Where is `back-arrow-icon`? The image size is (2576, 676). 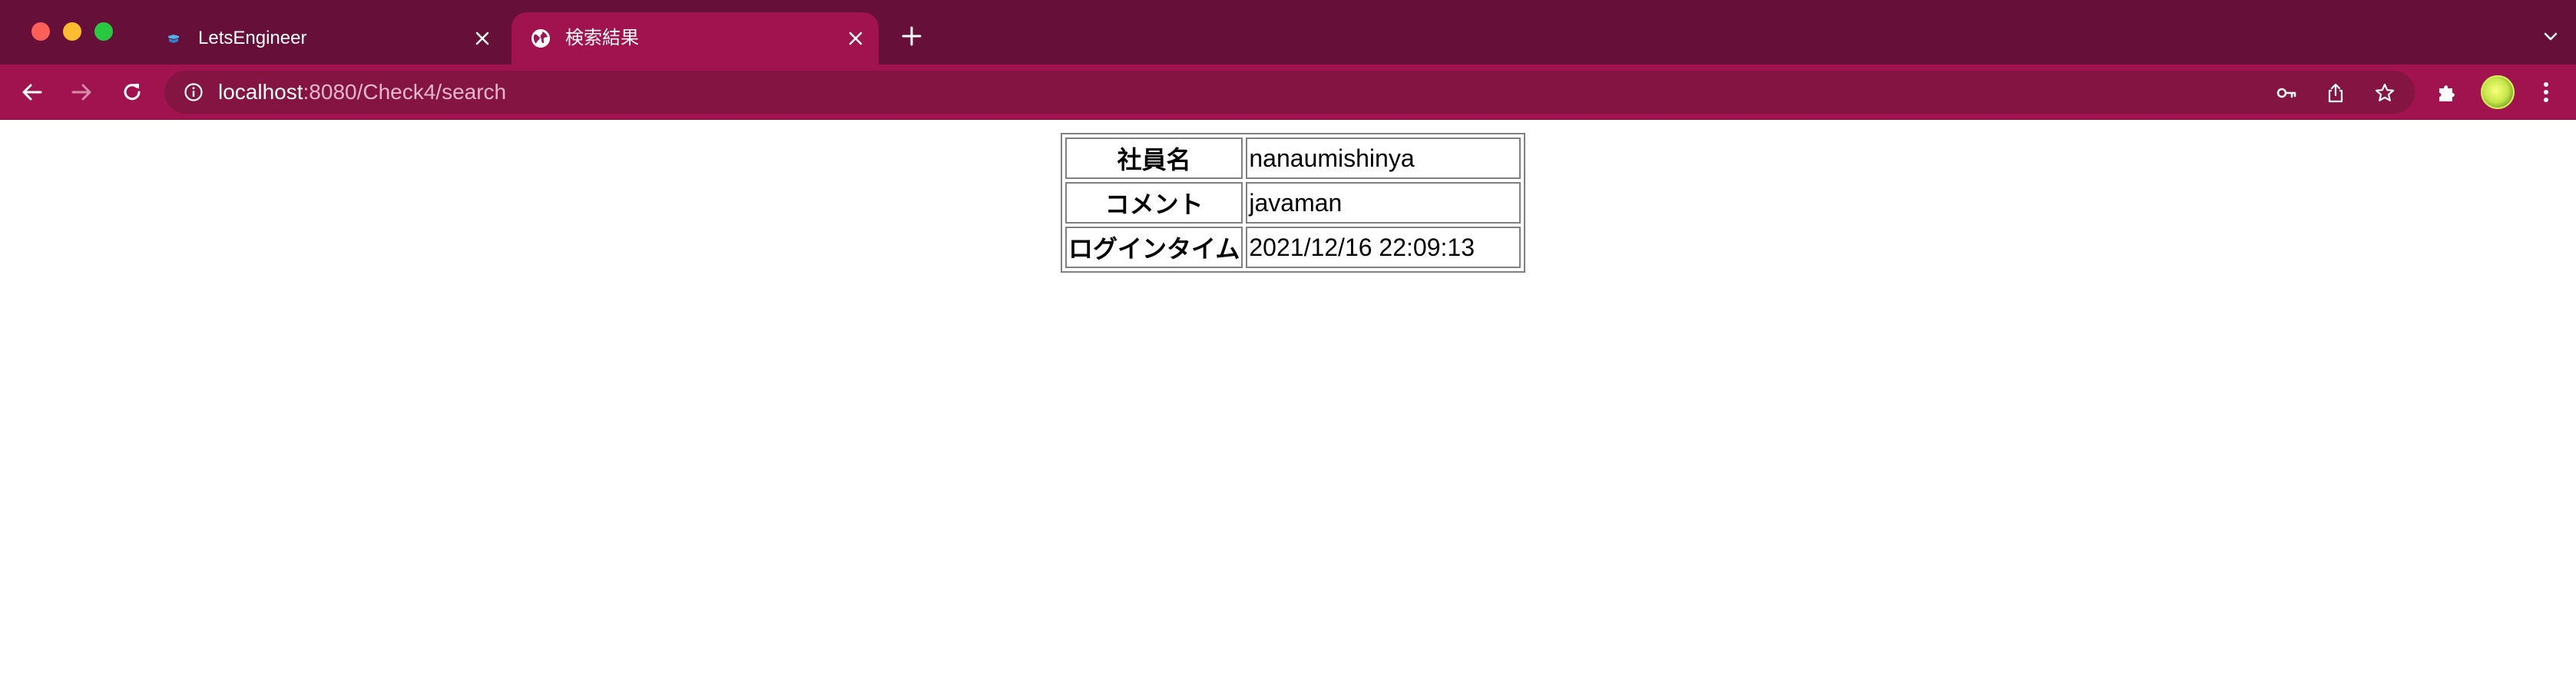
back-arrow-icon is located at coordinates (32, 92).